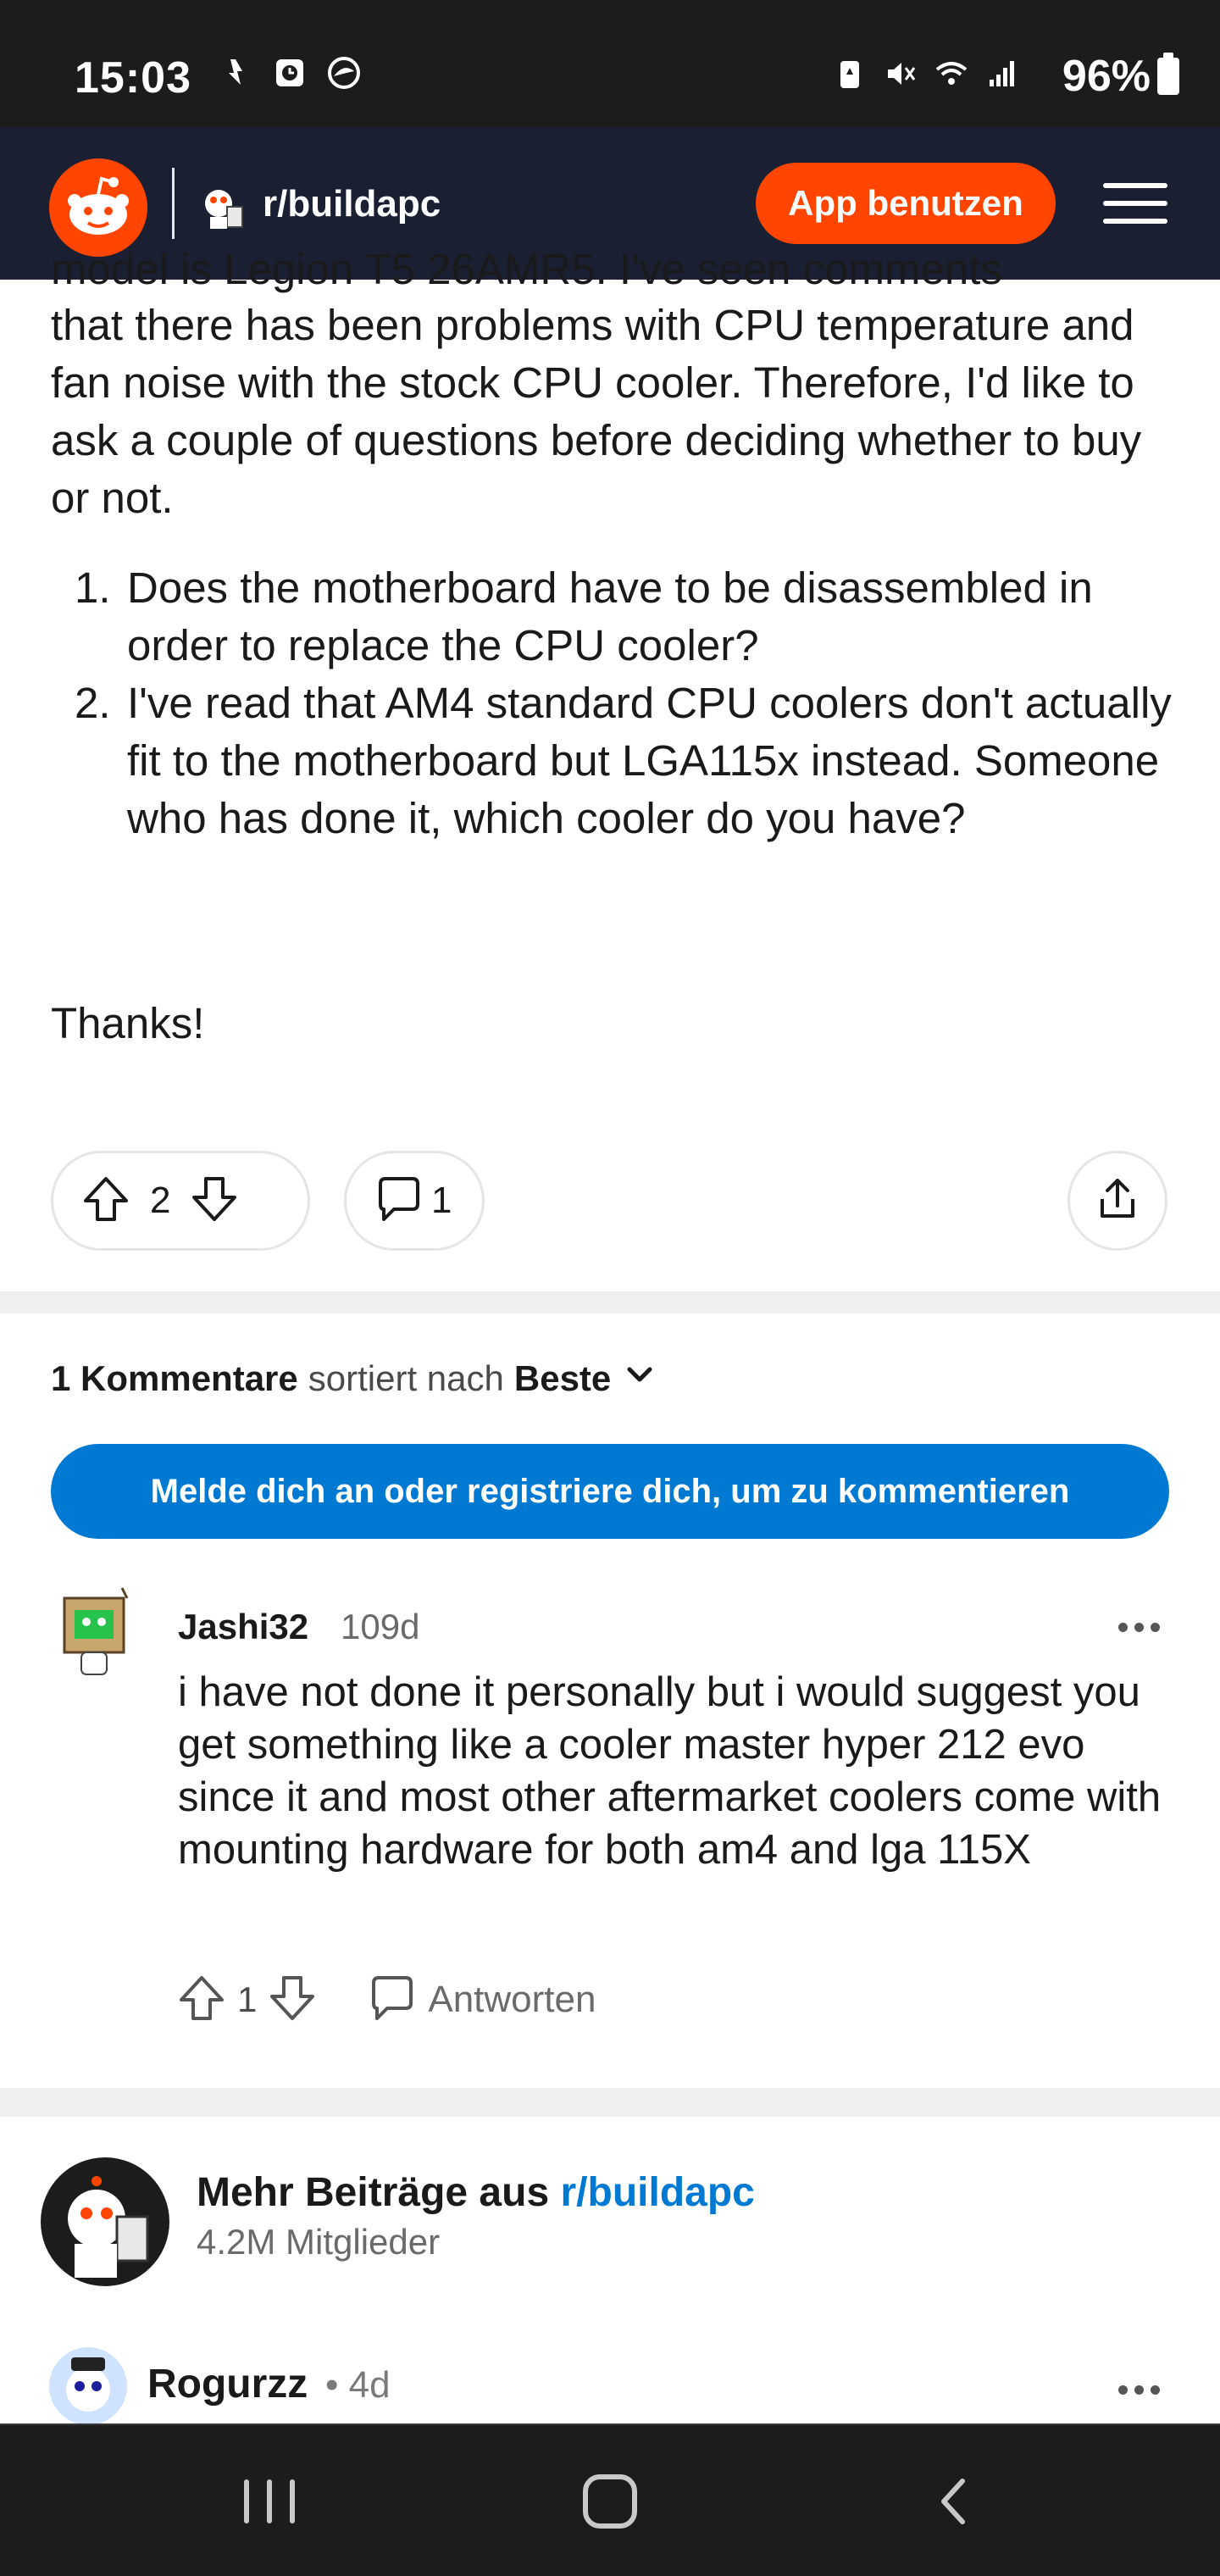 The width and height of the screenshot is (1220, 2576). What do you see at coordinates (235, 73) in the screenshot?
I see `notification-icon` at bounding box center [235, 73].